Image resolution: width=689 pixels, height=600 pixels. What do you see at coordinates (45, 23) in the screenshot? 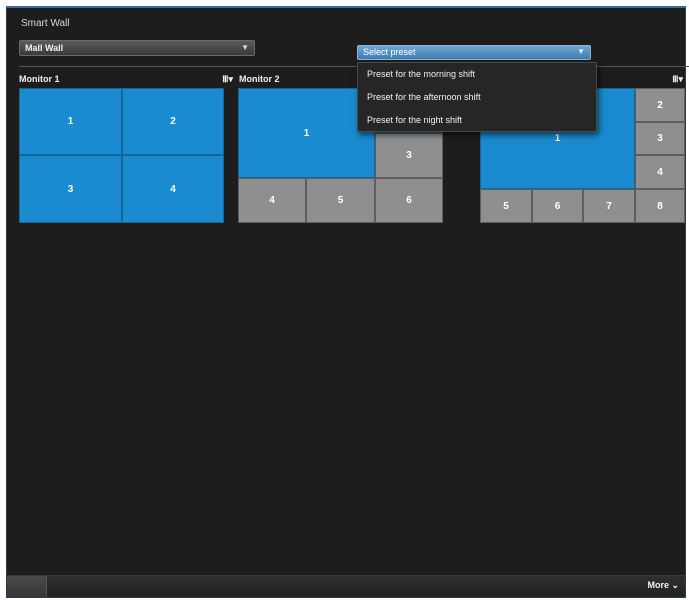
I see `panel-title: Smart Wall` at bounding box center [45, 23].